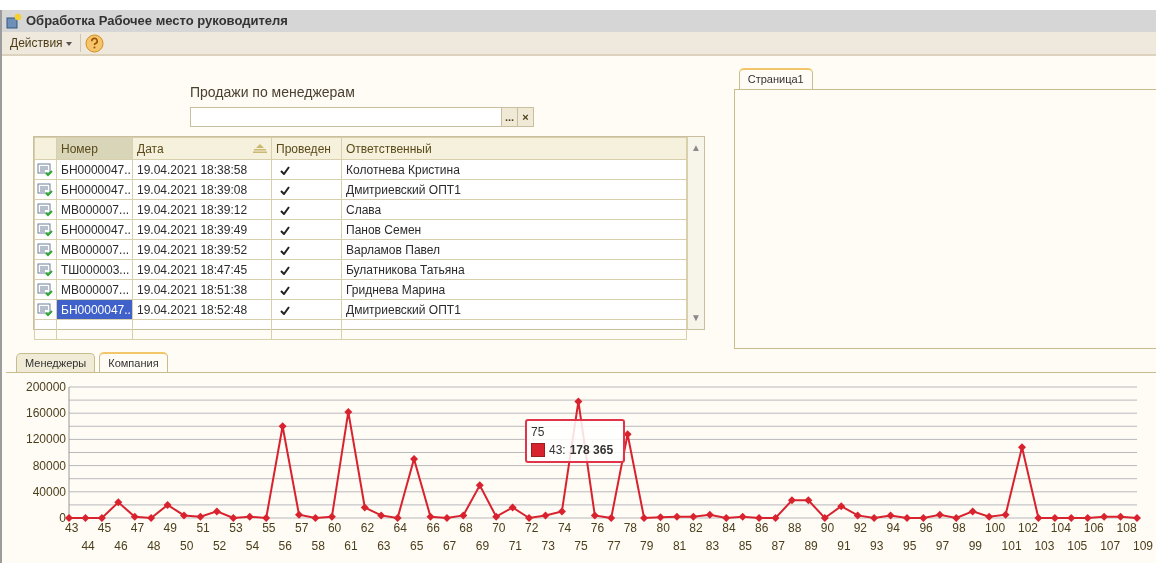 This screenshot has height=563, width=1156. Describe the element at coordinates (794, 528) in the screenshot. I see `x-tick-label: 88` at that location.